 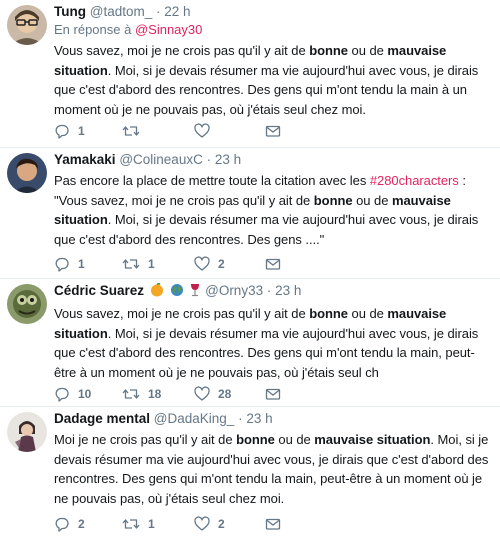 I want to click on reply-button: 2, so click(x=69, y=524).